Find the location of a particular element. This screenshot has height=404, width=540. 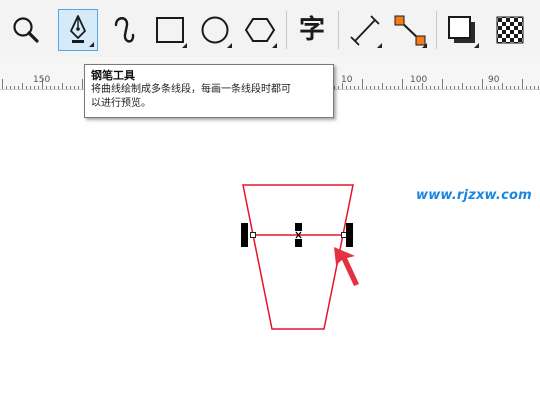

dimension-tool-icon is located at coordinates (365, 30).